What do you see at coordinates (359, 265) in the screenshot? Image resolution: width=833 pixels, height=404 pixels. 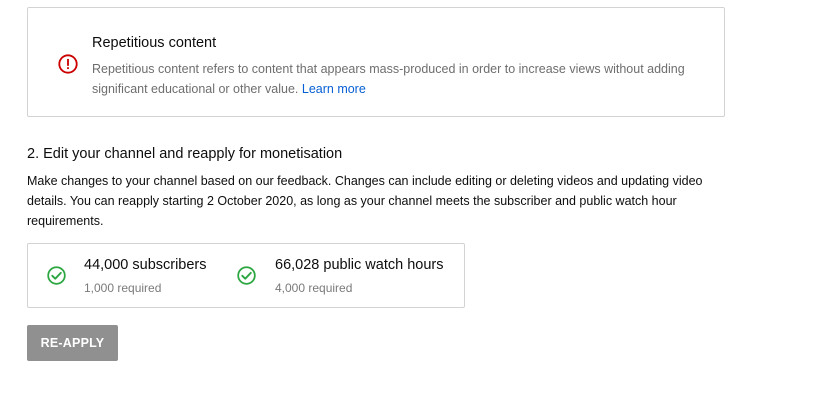 I see `requirement-value: 66,028 public watch hours` at bounding box center [359, 265].